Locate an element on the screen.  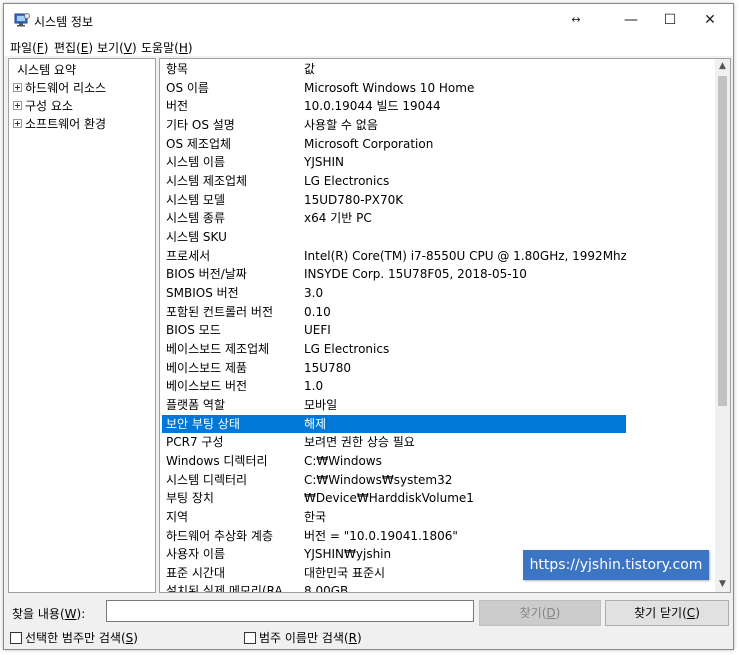
scroll-up-icon: ▲ is located at coordinates (722, 66).